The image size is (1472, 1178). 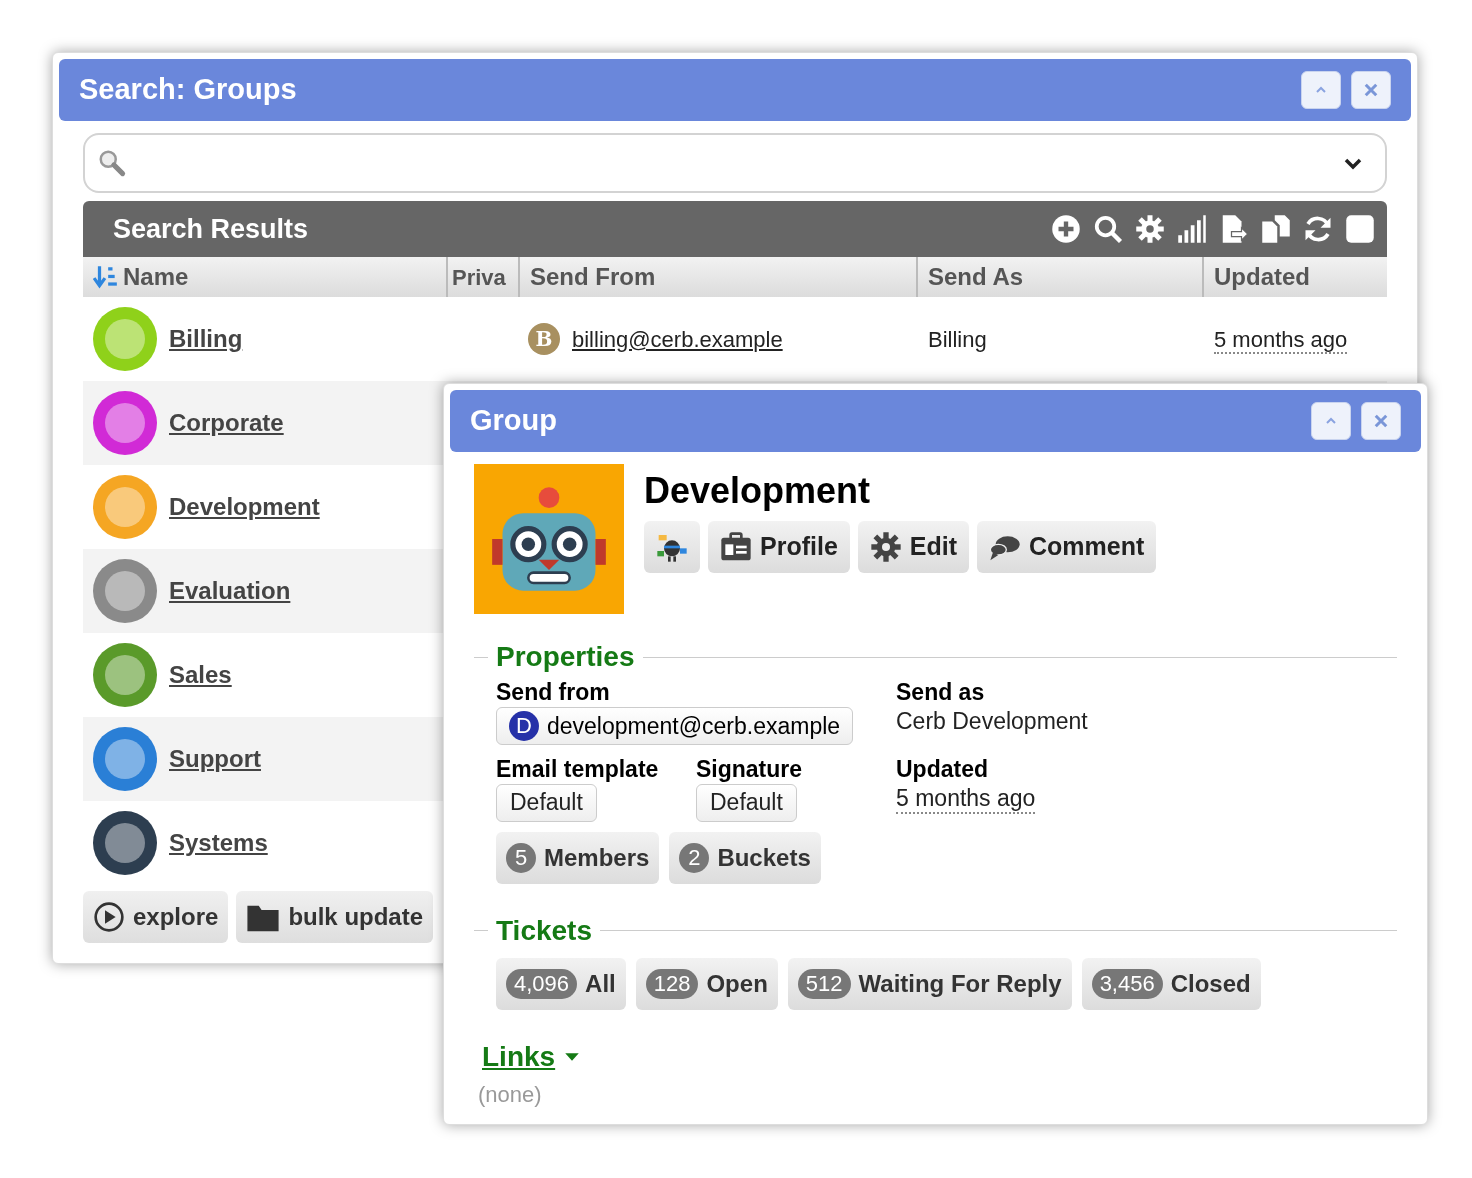 I want to click on field-label: Updated, so click(x=942, y=769).